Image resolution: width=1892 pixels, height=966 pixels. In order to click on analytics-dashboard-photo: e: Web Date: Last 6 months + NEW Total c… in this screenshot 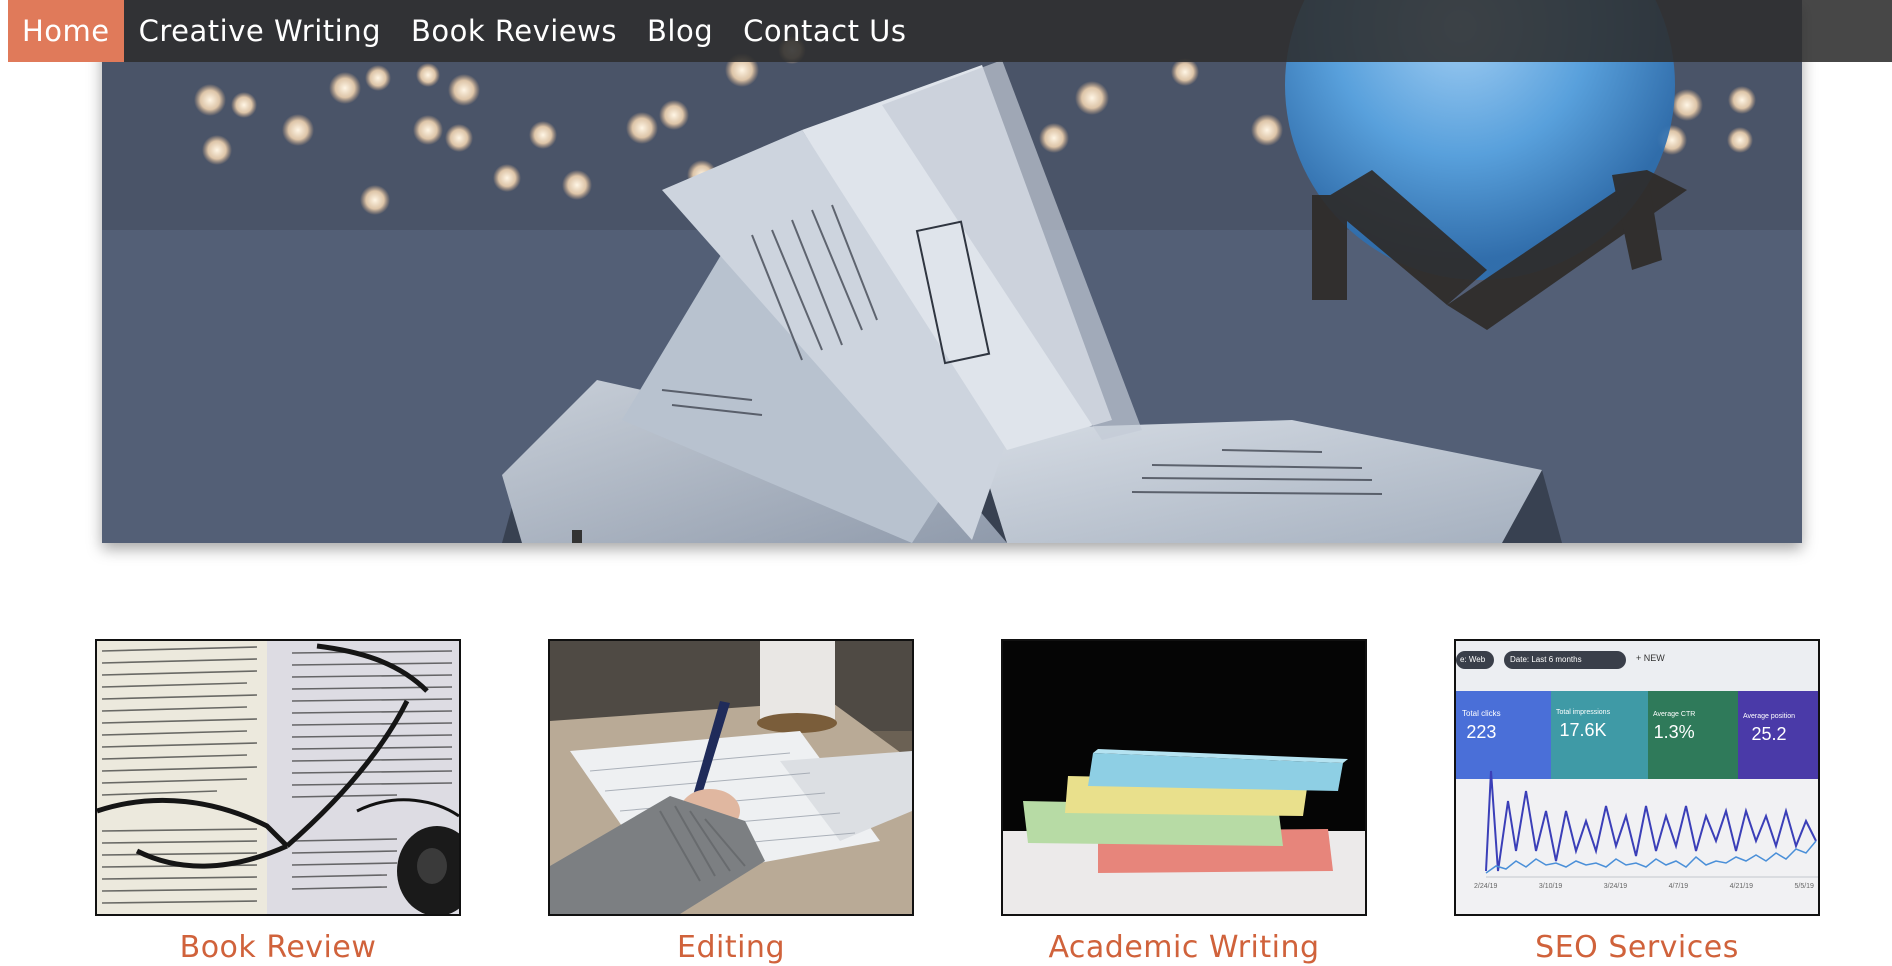, I will do `click(1637, 777)`.